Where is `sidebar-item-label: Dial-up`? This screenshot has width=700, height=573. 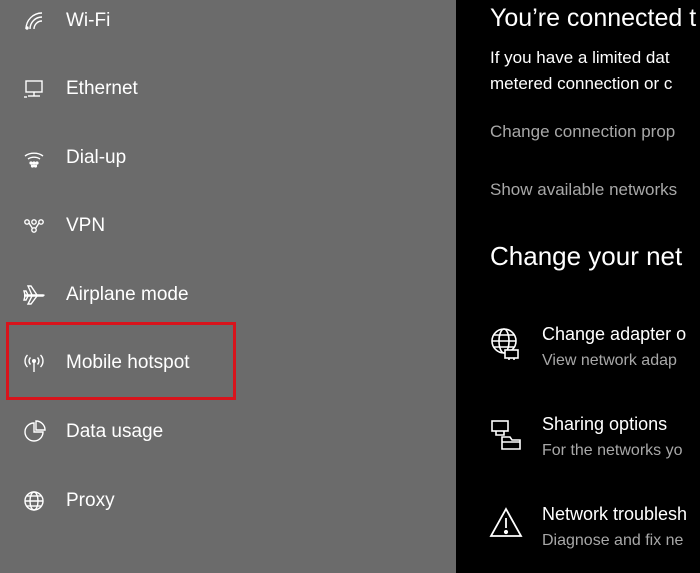 sidebar-item-label: Dial-up is located at coordinates (96, 157).